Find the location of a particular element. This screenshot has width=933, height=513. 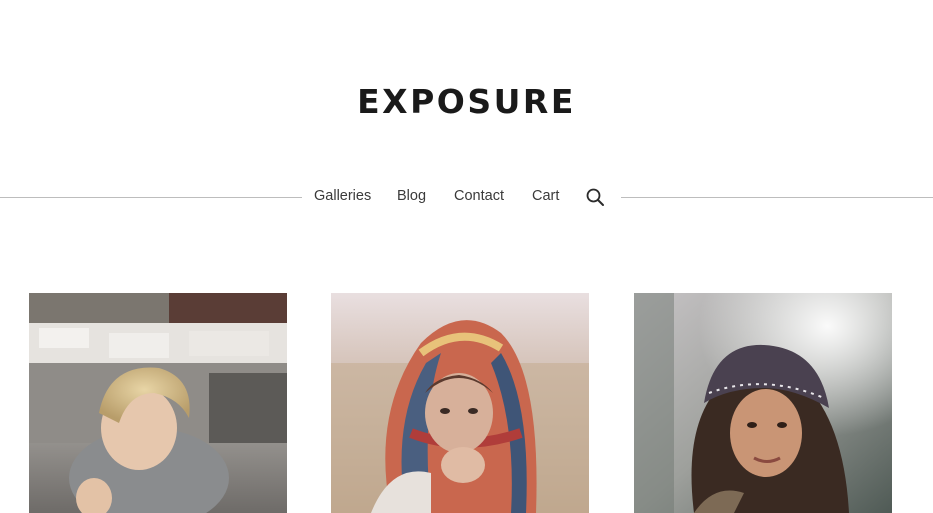

nav-item-galleries: Galleries is located at coordinates (342, 196).